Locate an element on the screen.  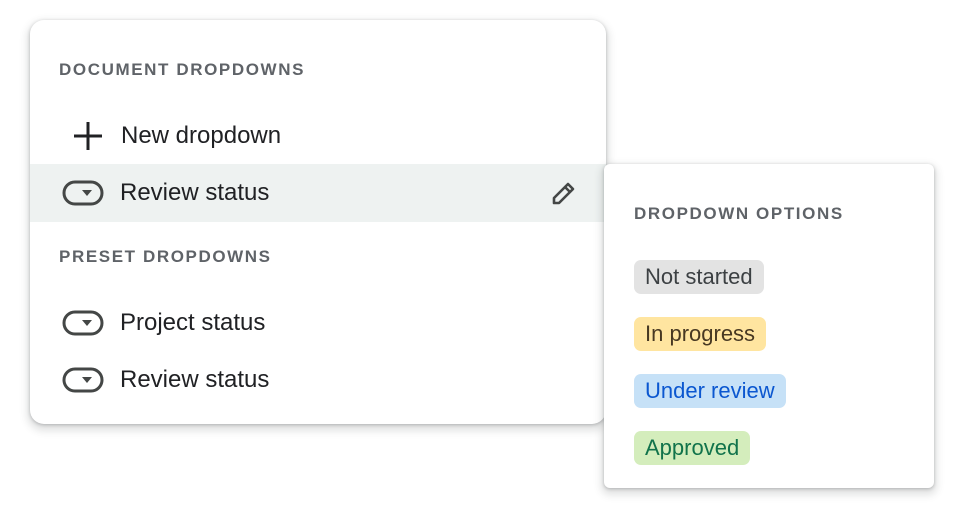
option-chip-in-progress: In progress is located at coordinates (700, 334).